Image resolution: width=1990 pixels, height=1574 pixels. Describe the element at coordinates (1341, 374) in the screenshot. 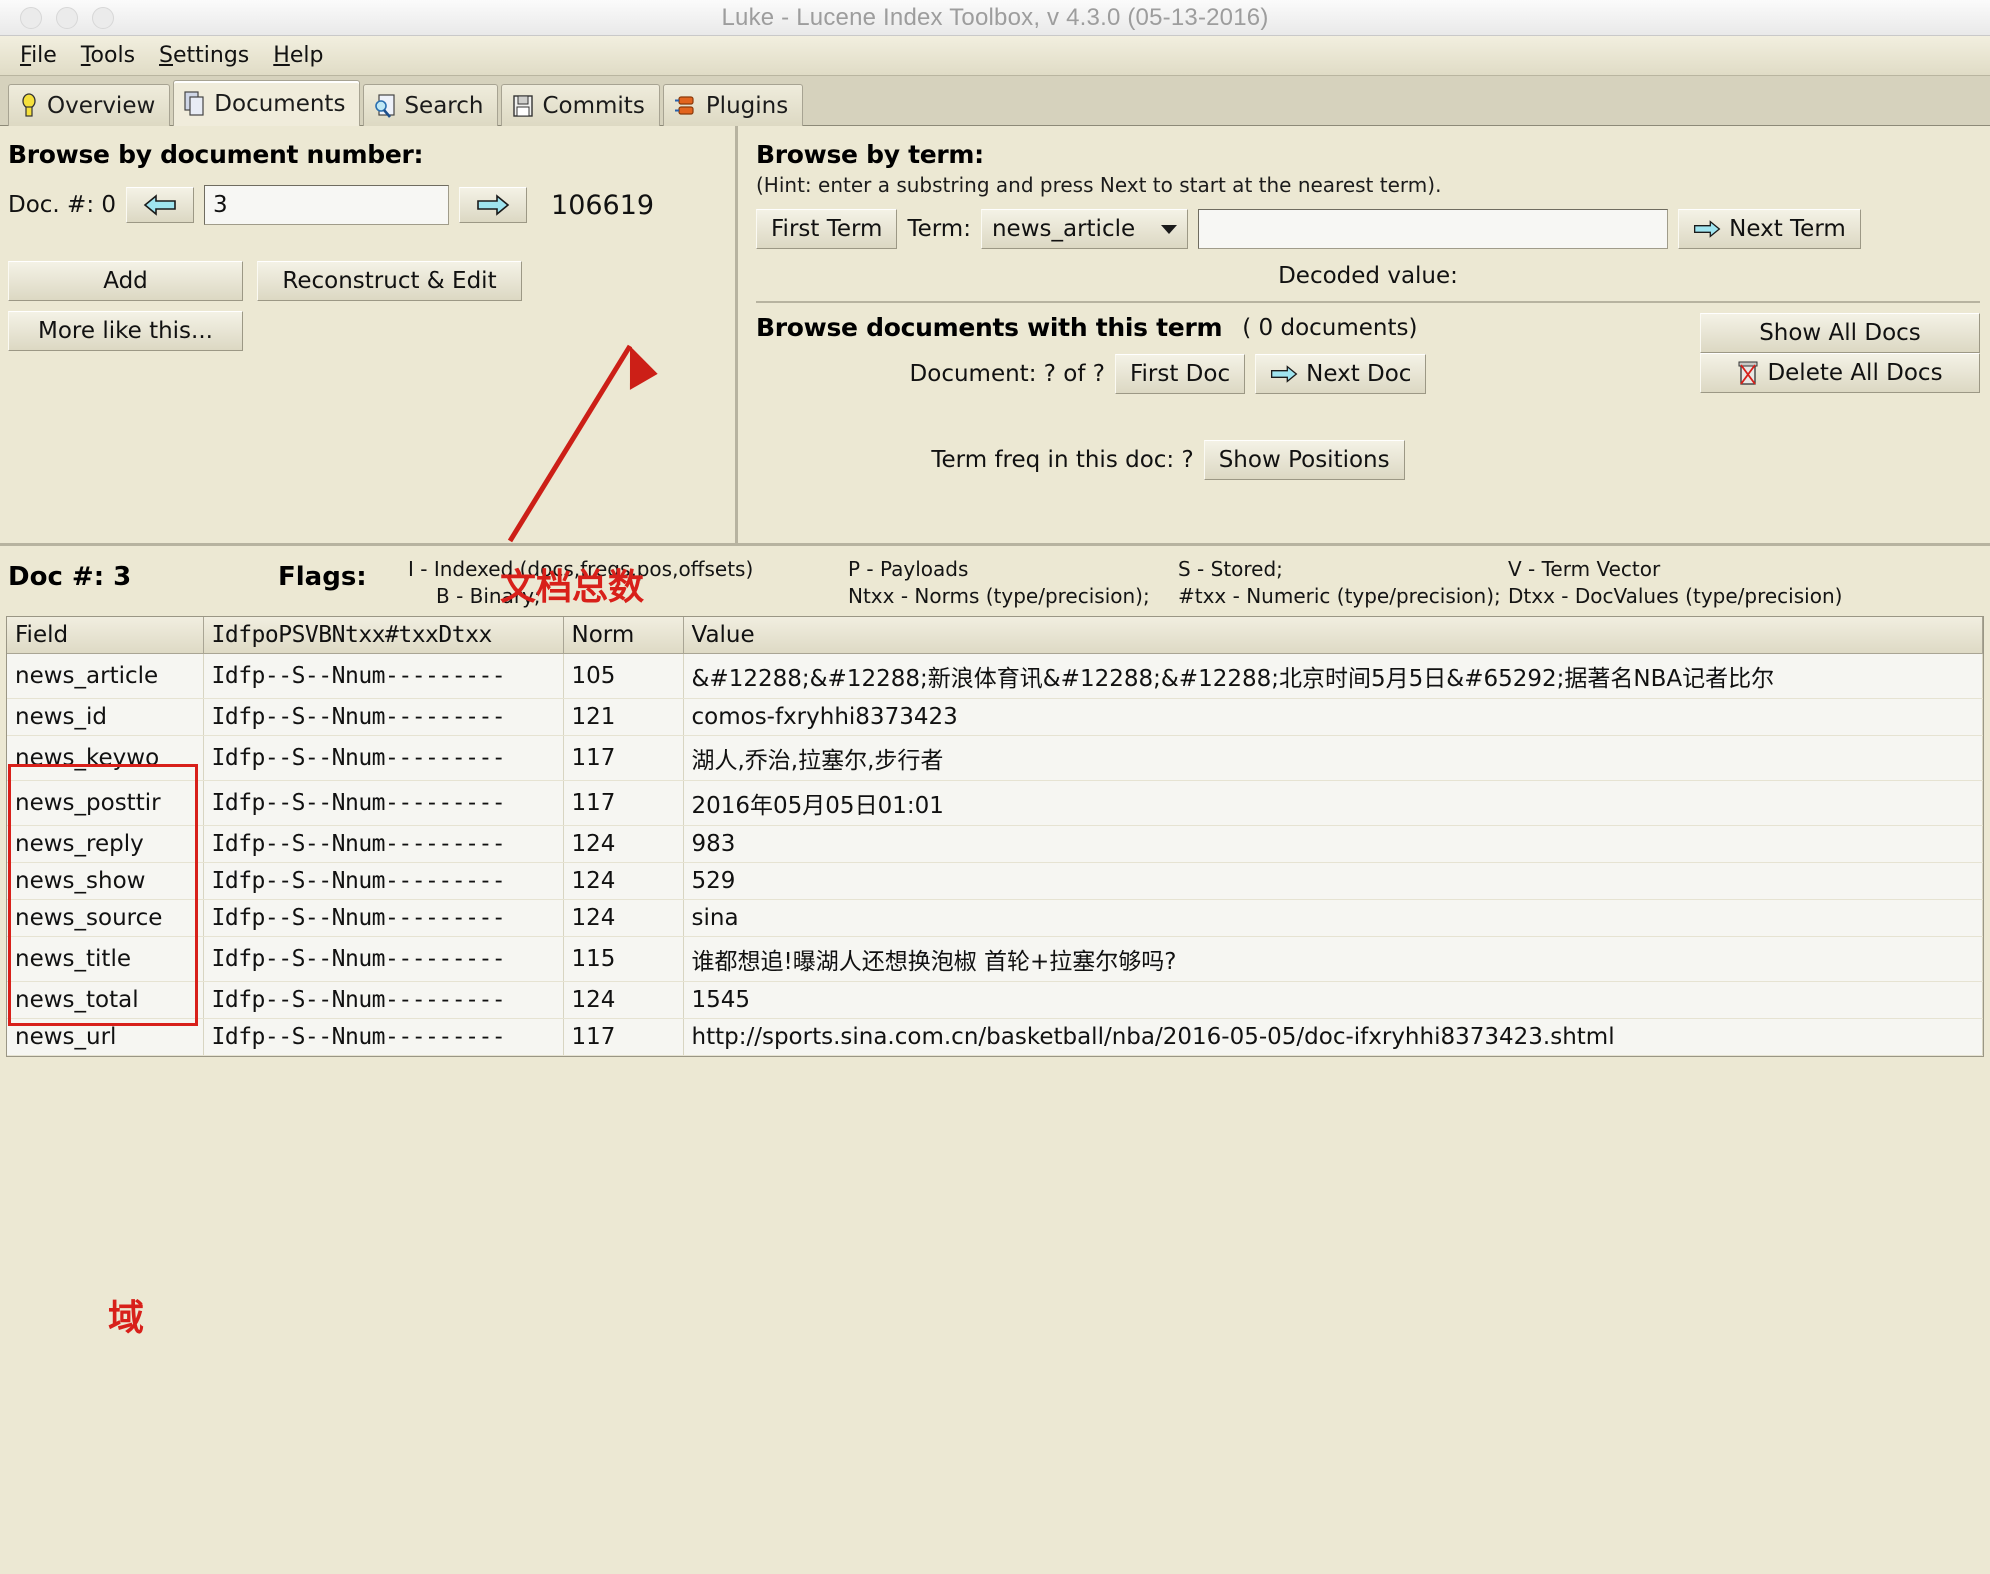

I see `next-doc-button: Next Doc` at that location.